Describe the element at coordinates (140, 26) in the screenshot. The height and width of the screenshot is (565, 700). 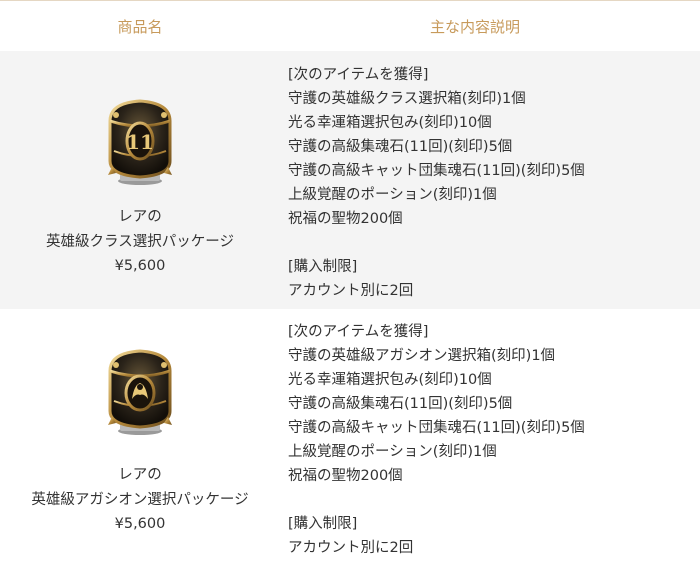
I see `header-product-name: 商品名` at that location.